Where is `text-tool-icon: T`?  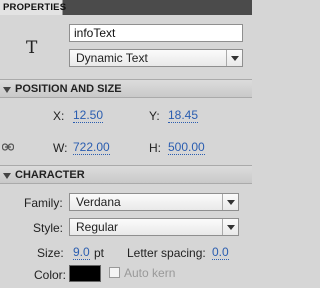 text-tool-icon: T is located at coordinates (32, 48).